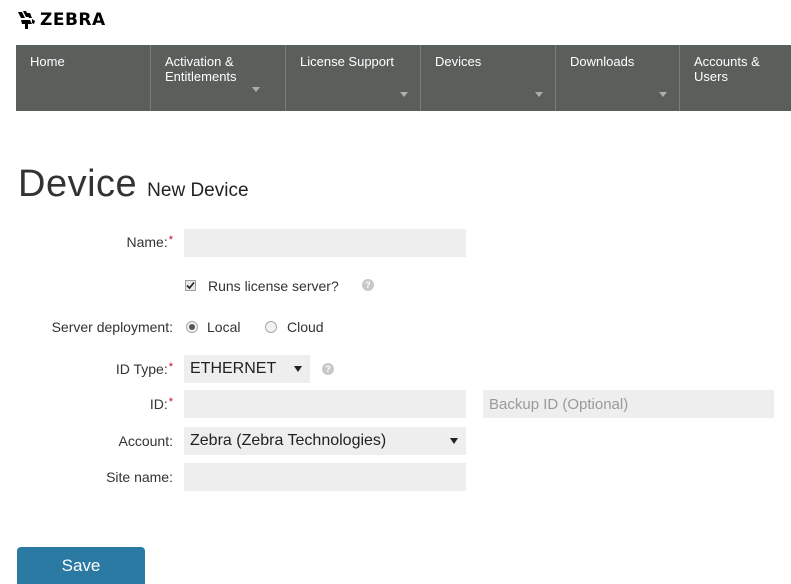  Describe the element at coordinates (617, 78) in the screenshot. I see `nav-item-downloads: Downloads` at that location.